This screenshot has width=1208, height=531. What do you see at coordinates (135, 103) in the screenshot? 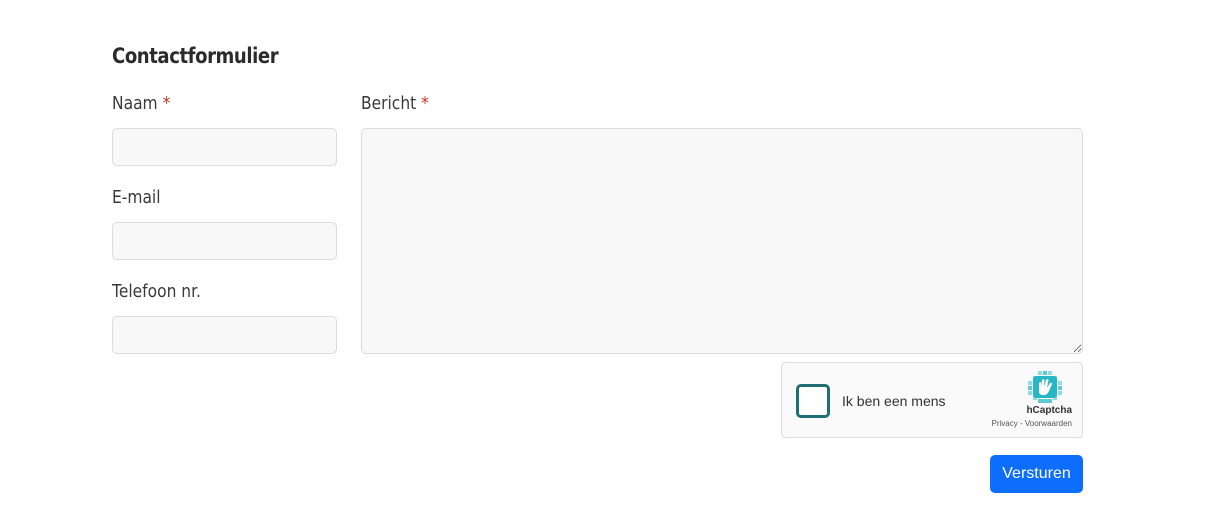
I see `name-label-text: Naam` at bounding box center [135, 103].